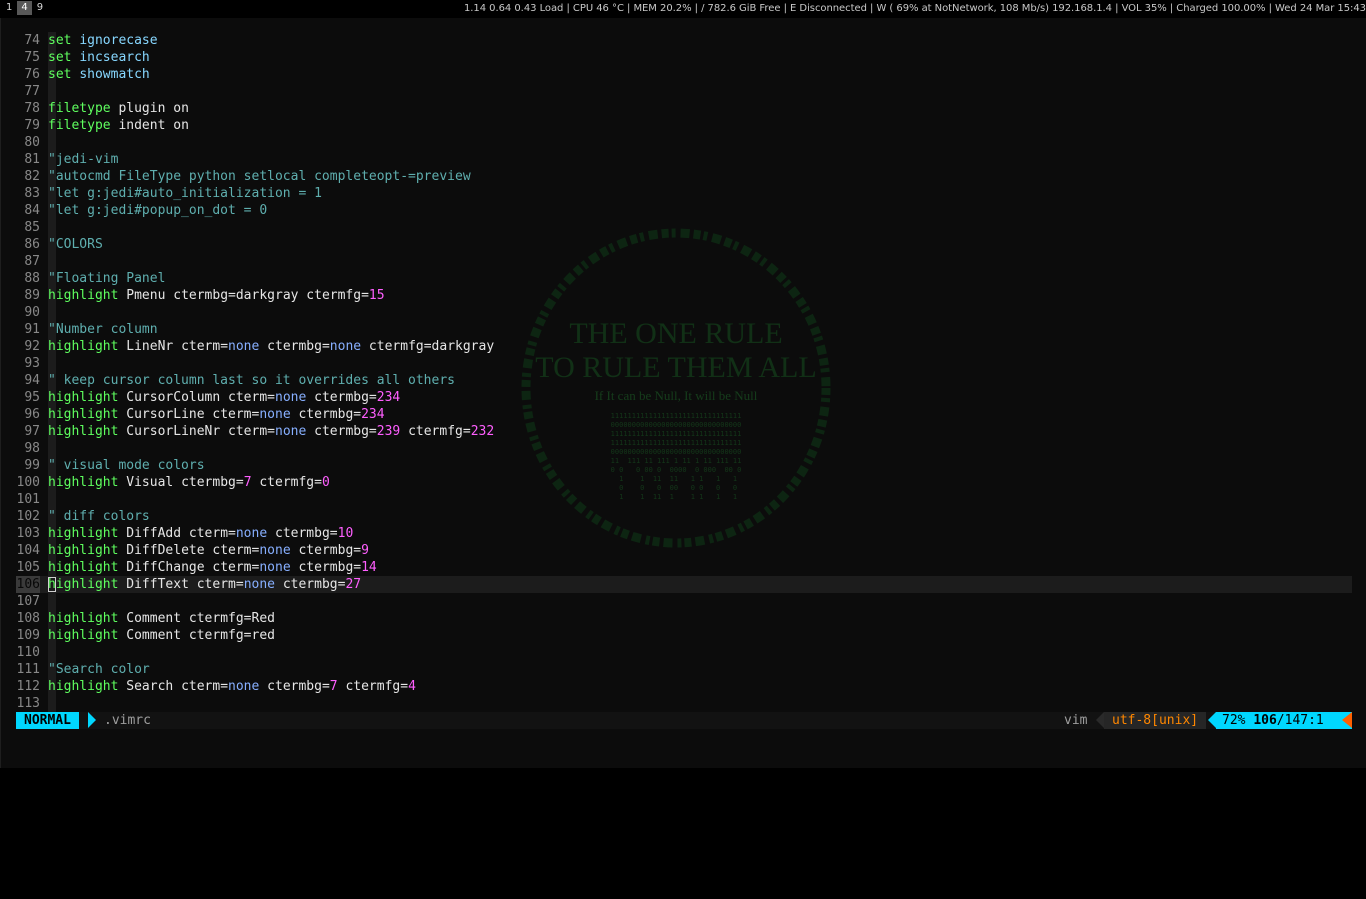  Describe the element at coordinates (114, 74) in the screenshot. I see `code-token-kw: showmatch` at that location.